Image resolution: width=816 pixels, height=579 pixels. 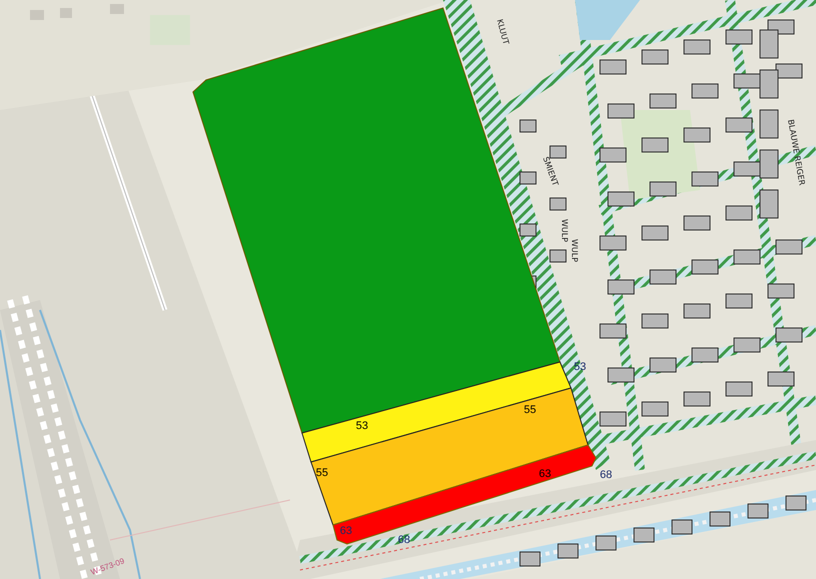 What do you see at coordinates (362, 426) in the screenshot?
I see `contour-label: 53` at bounding box center [362, 426].